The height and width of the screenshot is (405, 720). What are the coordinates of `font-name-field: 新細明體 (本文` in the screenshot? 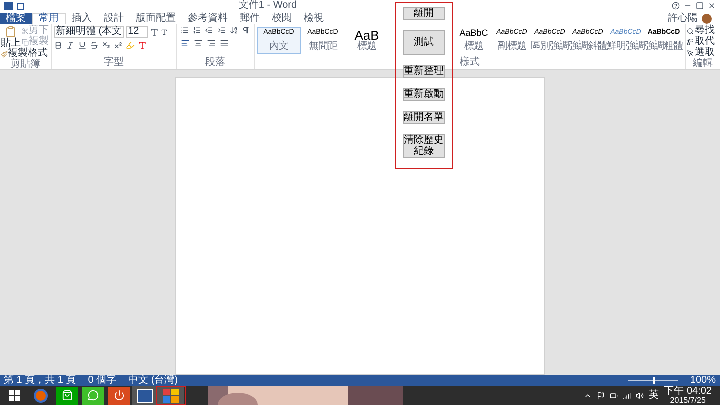 It's located at (89, 32).